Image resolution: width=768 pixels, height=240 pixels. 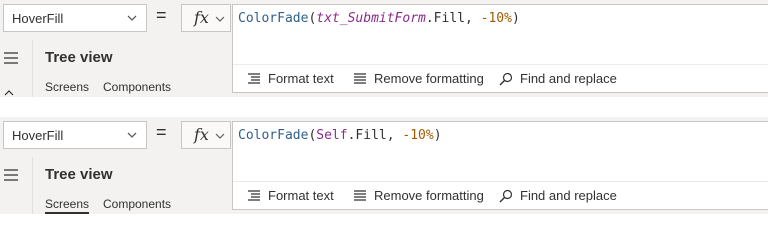 What do you see at coordinates (67, 213) in the screenshot?
I see `tab-screens-underline` at bounding box center [67, 213].